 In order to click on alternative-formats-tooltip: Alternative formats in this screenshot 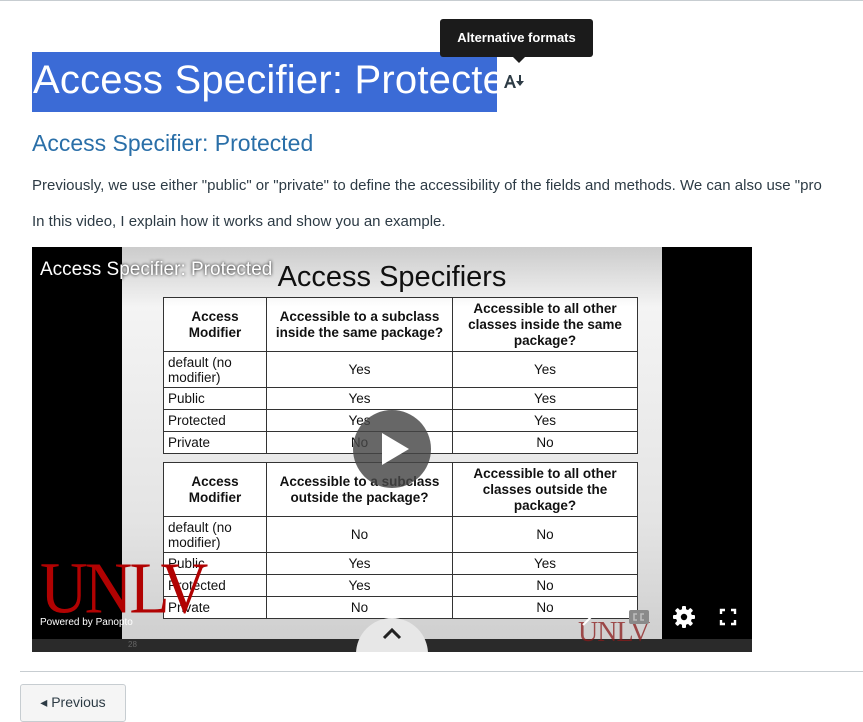, I will do `click(516, 41)`.